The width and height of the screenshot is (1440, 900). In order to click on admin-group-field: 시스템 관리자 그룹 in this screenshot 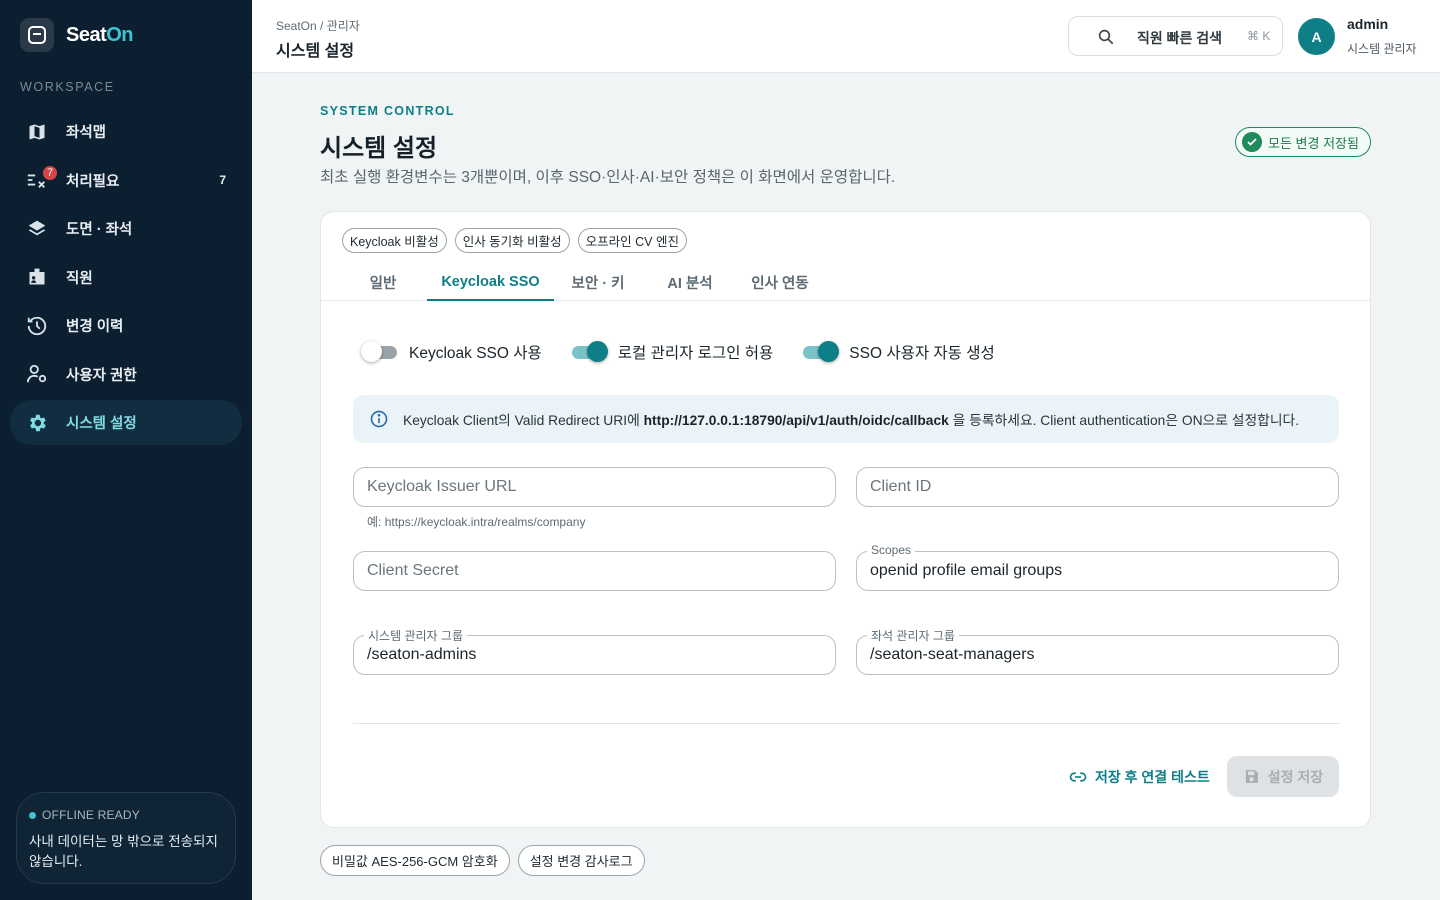, I will do `click(594, 651)`.